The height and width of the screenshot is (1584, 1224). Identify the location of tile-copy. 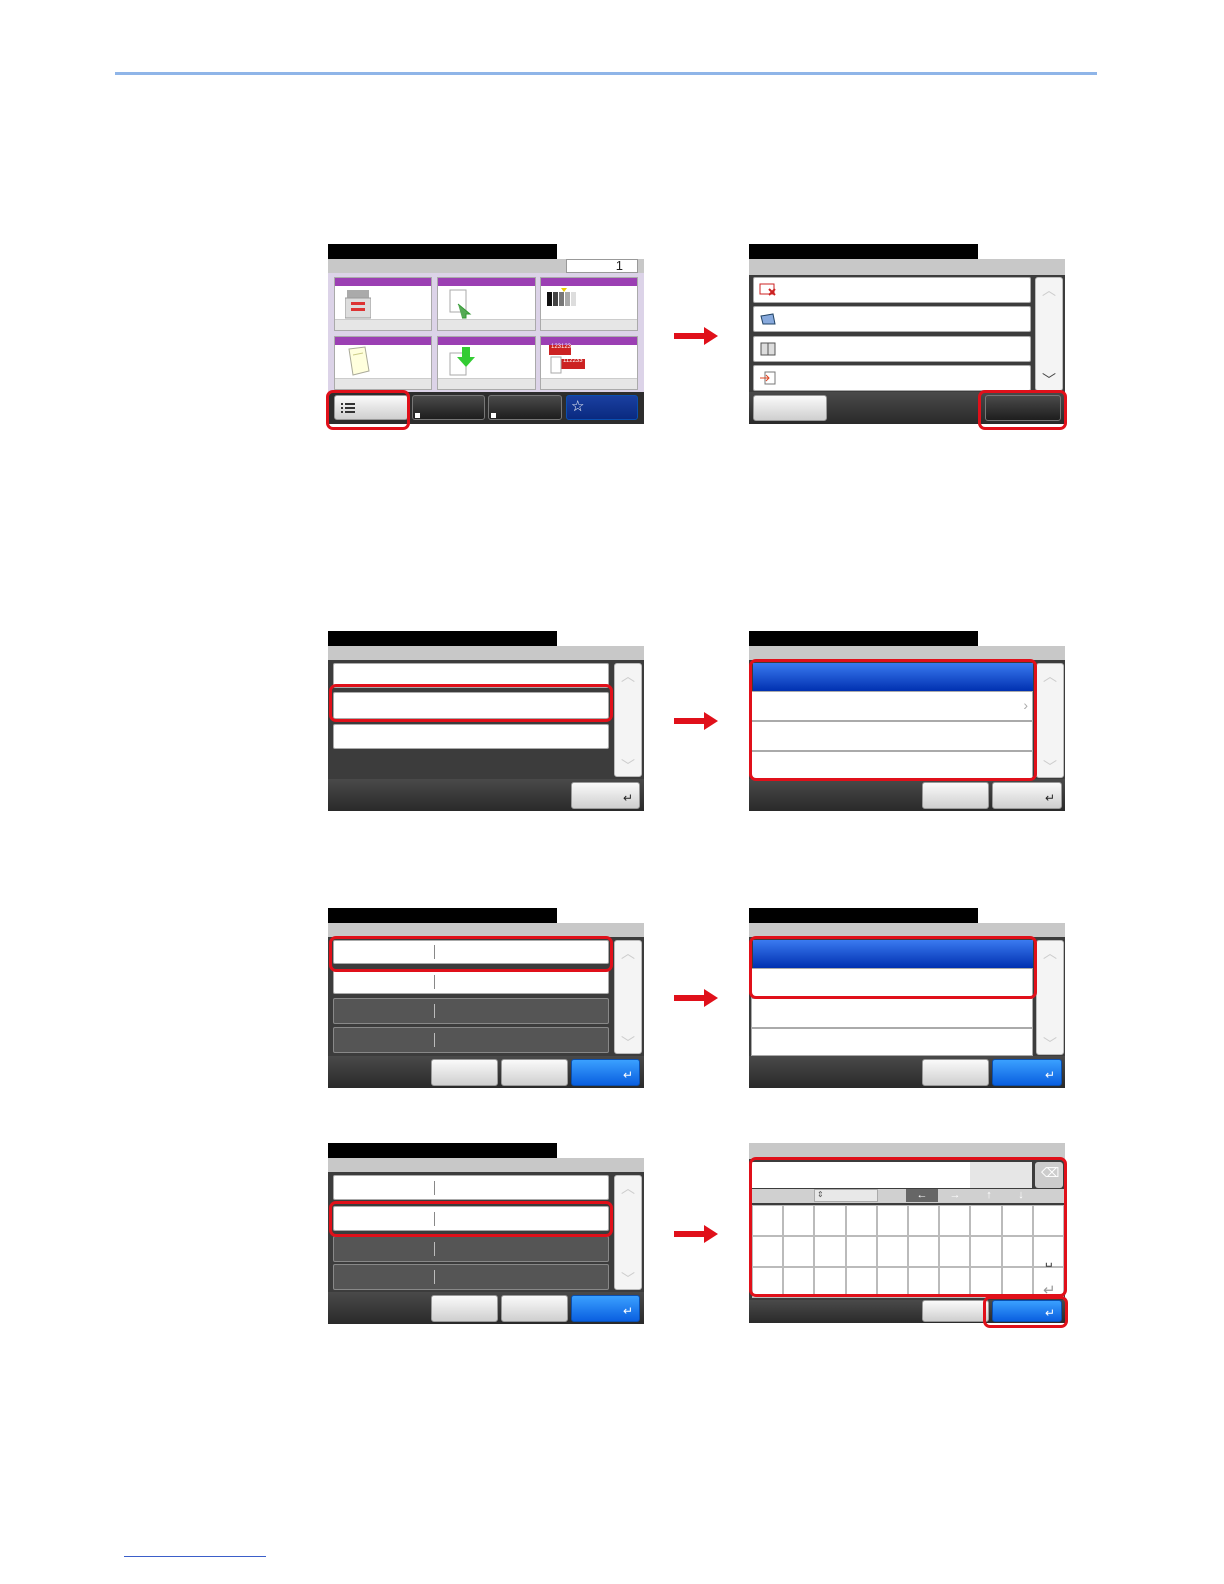
(383, 304).